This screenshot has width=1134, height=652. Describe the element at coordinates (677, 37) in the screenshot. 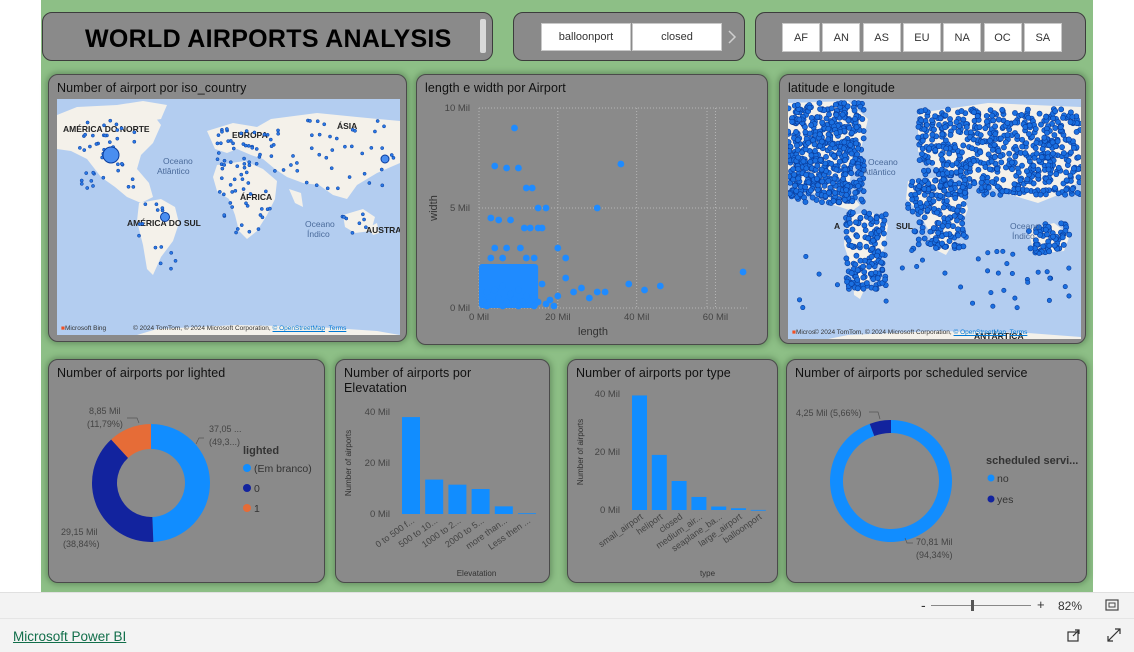

I see `slicer-item-closed: closed` at that location.